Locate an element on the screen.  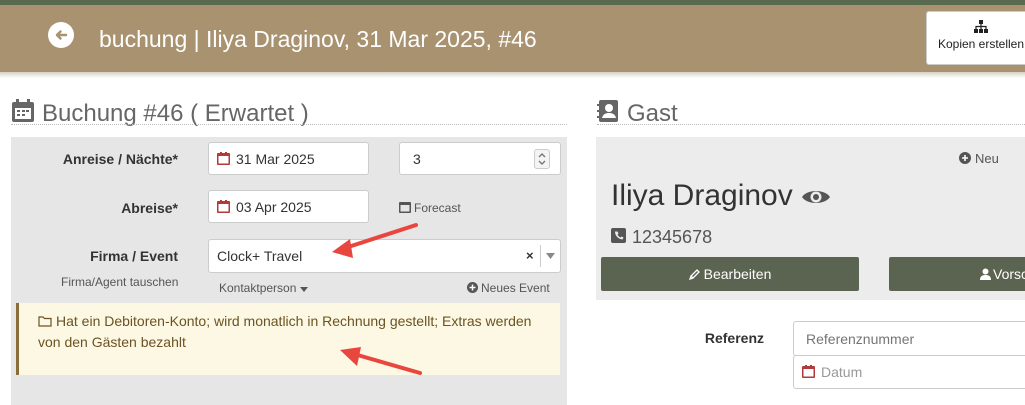
clear-icon: × is located at coordinates (530, 255).